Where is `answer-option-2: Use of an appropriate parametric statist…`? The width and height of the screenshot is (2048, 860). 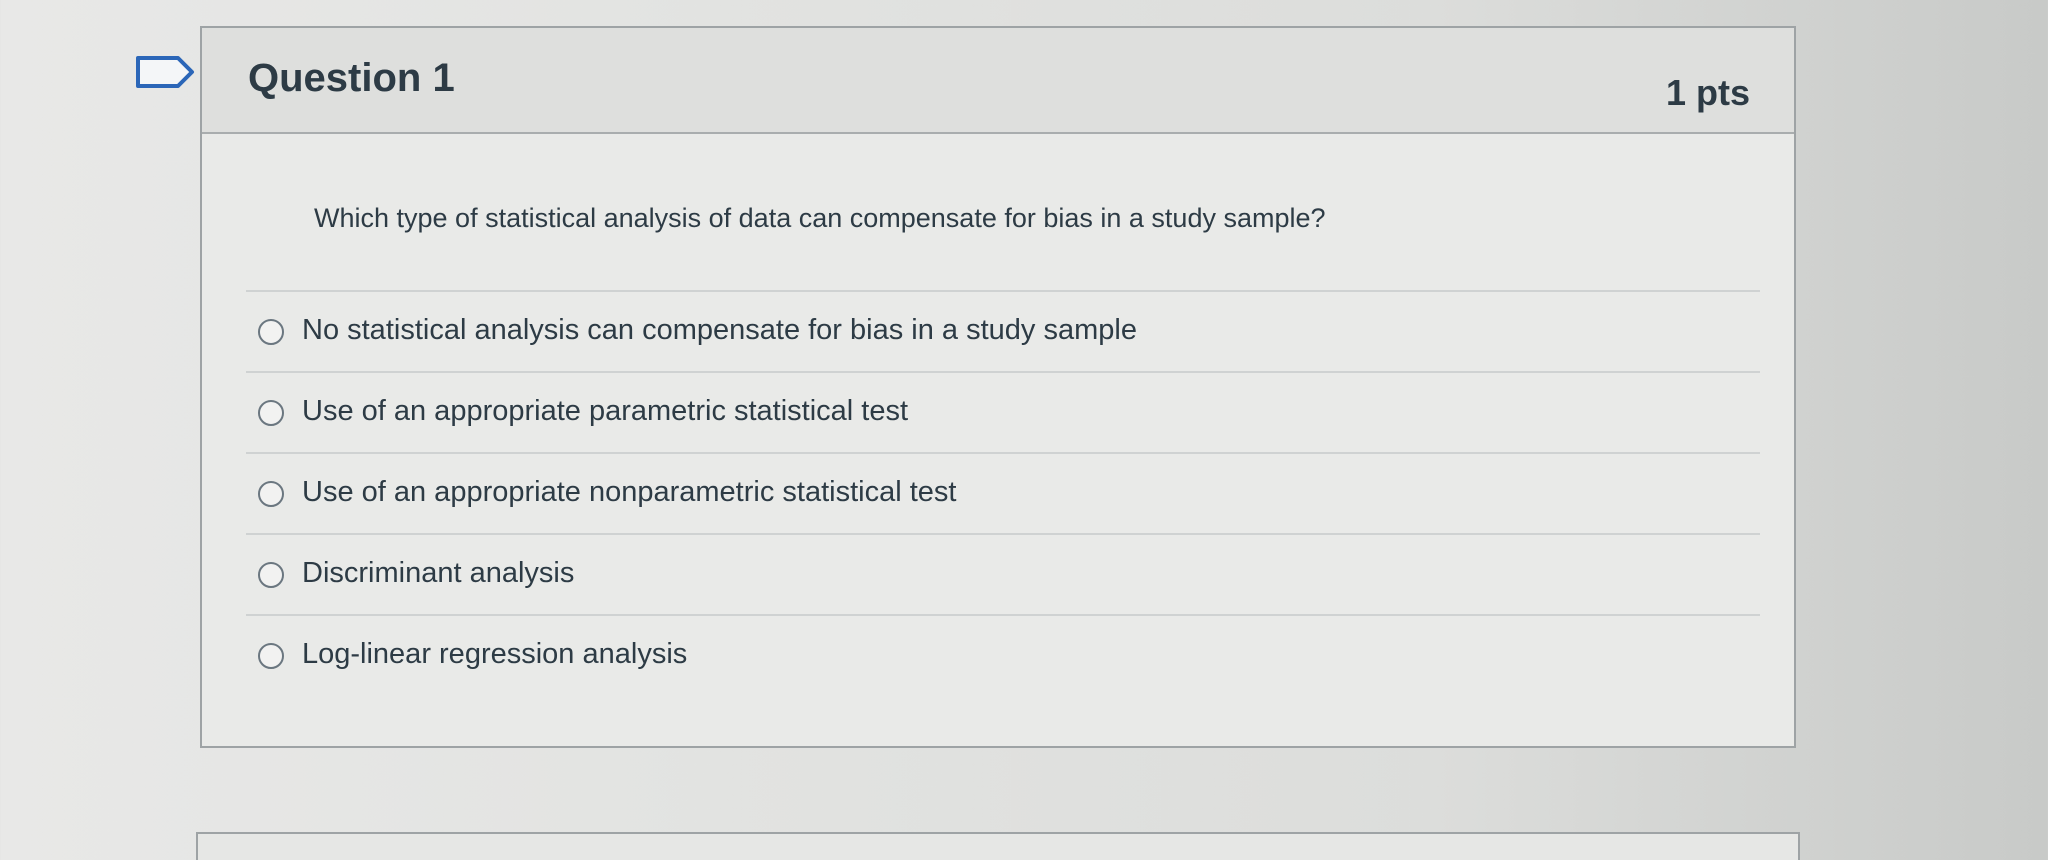 answer-option-2: Use of an appropriate parametric statist… is located at coordinates (1003, 413).